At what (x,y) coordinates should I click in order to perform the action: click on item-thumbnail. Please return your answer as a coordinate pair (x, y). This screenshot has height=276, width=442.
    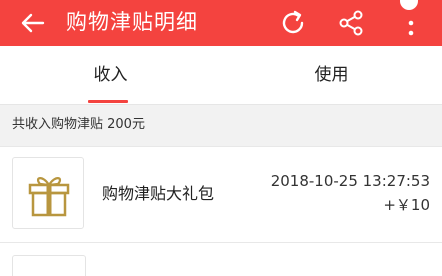
    Looking at the image, I should click on (49, 265).